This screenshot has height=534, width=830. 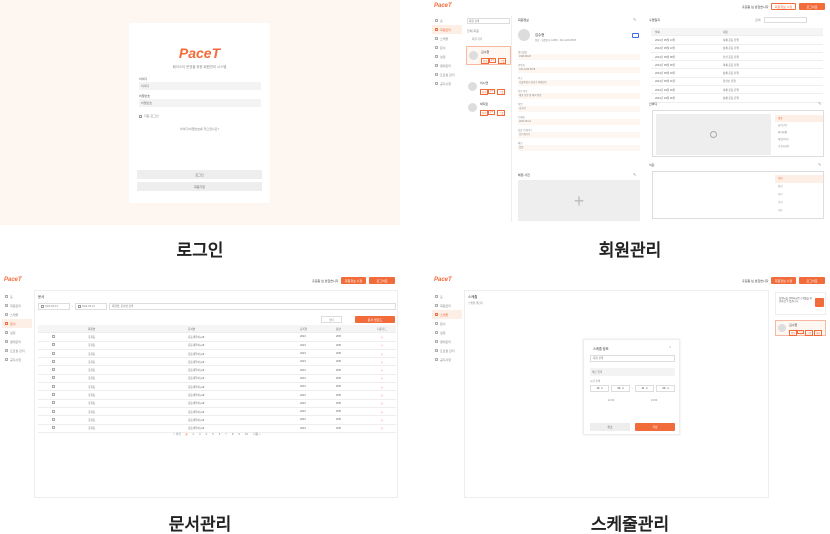 What do you see at coordinates (799, 203) in the screenshot?
I see `diet-menu-item: 간식` at bounding box center [799, 203].